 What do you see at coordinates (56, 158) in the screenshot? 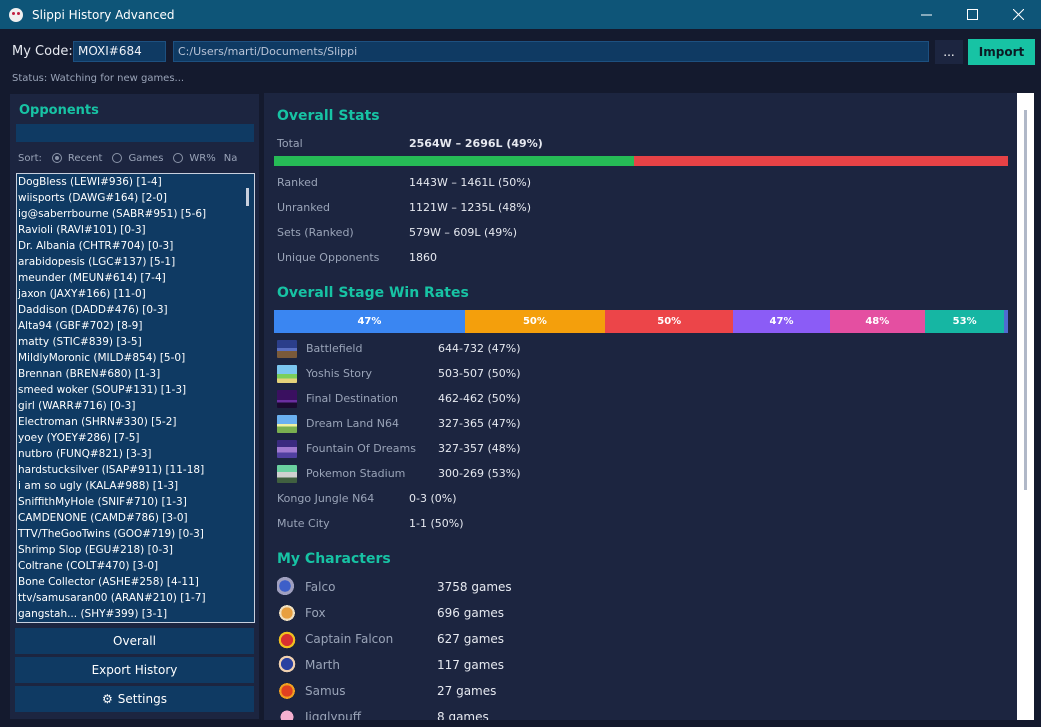
I see `radio-selected-icon` at bounding box center [56, 158].